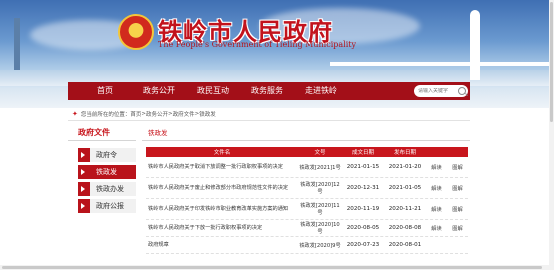  What do you see at coordinates (320, 188) in the screenshot?
I see `document-number: 铁政发[2020]12号` at bounding box center [320, 188].